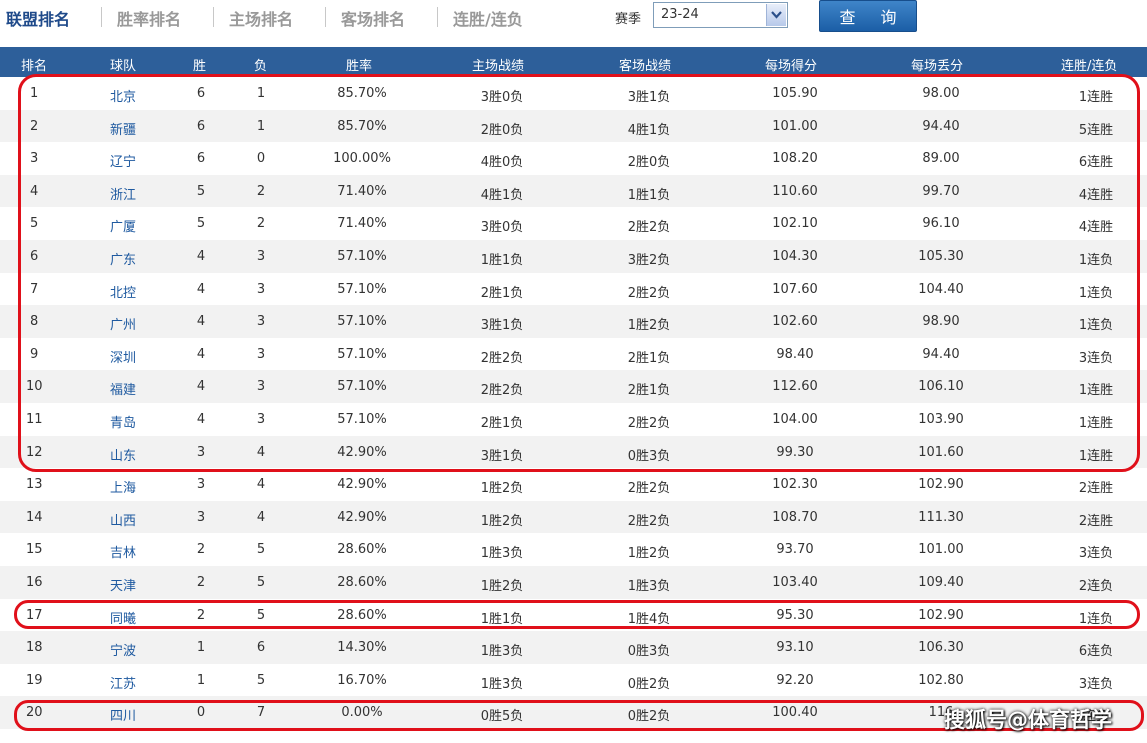 This screenshot has width=1147, height=743. Describe the element at coordinates (649, 521) in the screenshot. I see `cell-away-record: 2胜2负` at that location.